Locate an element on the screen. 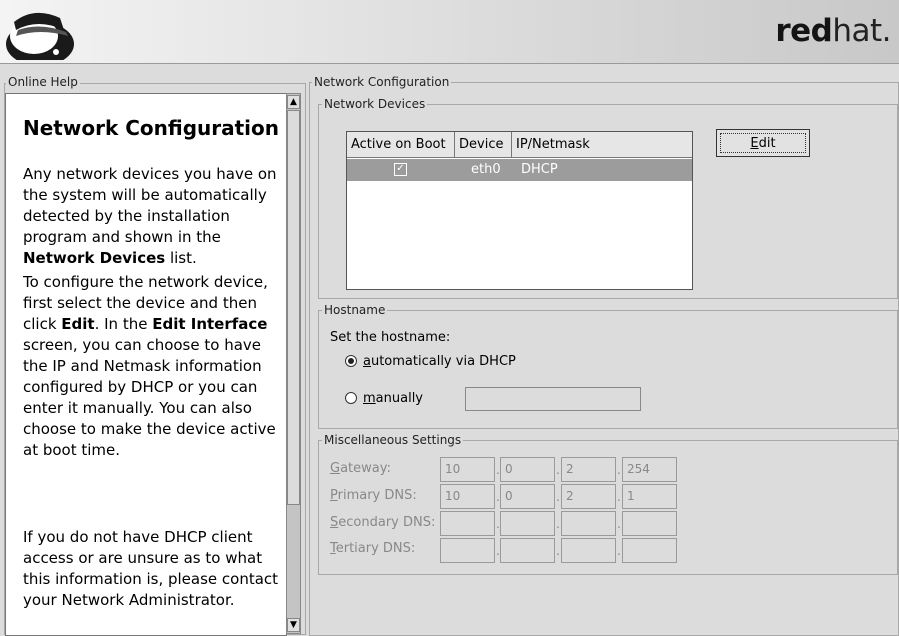 Image resolution: width=899 pixels, height=636 pixels. primary-dns-octet-3: 2 is located at coordinates (588, 496).